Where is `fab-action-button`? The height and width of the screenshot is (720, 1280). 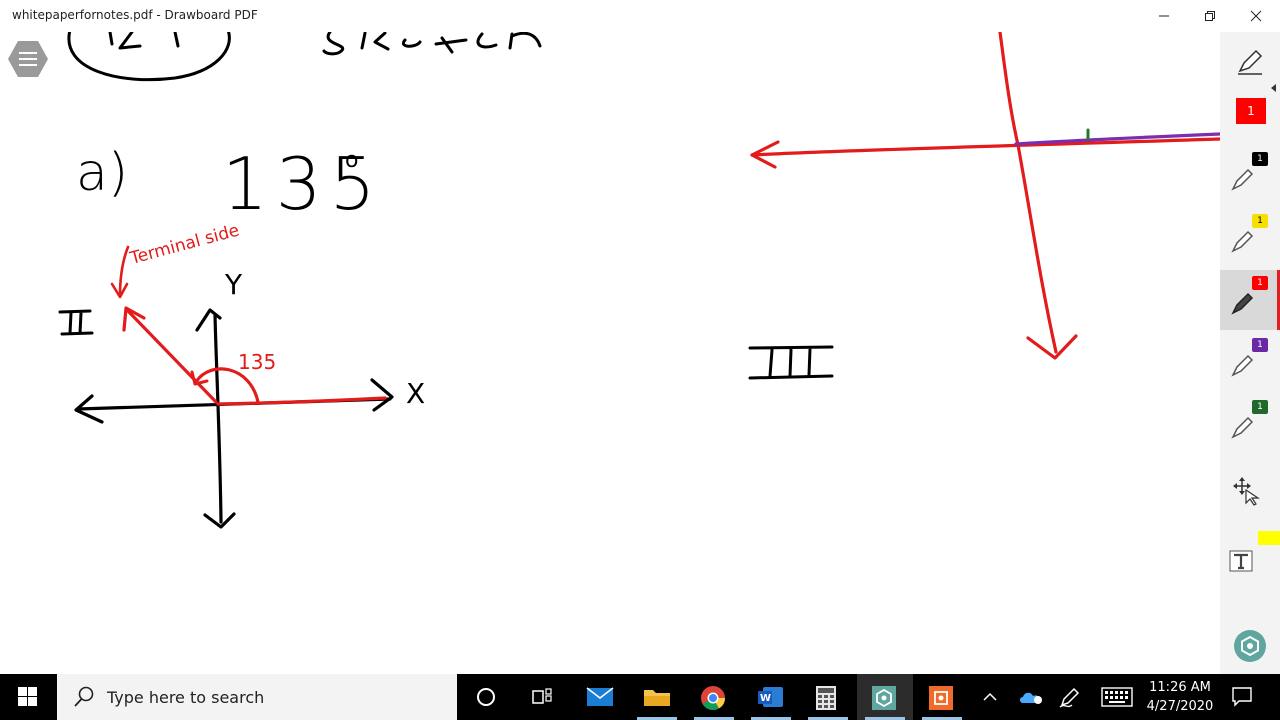
fab-action-button is located at coordinates (1250, 646).